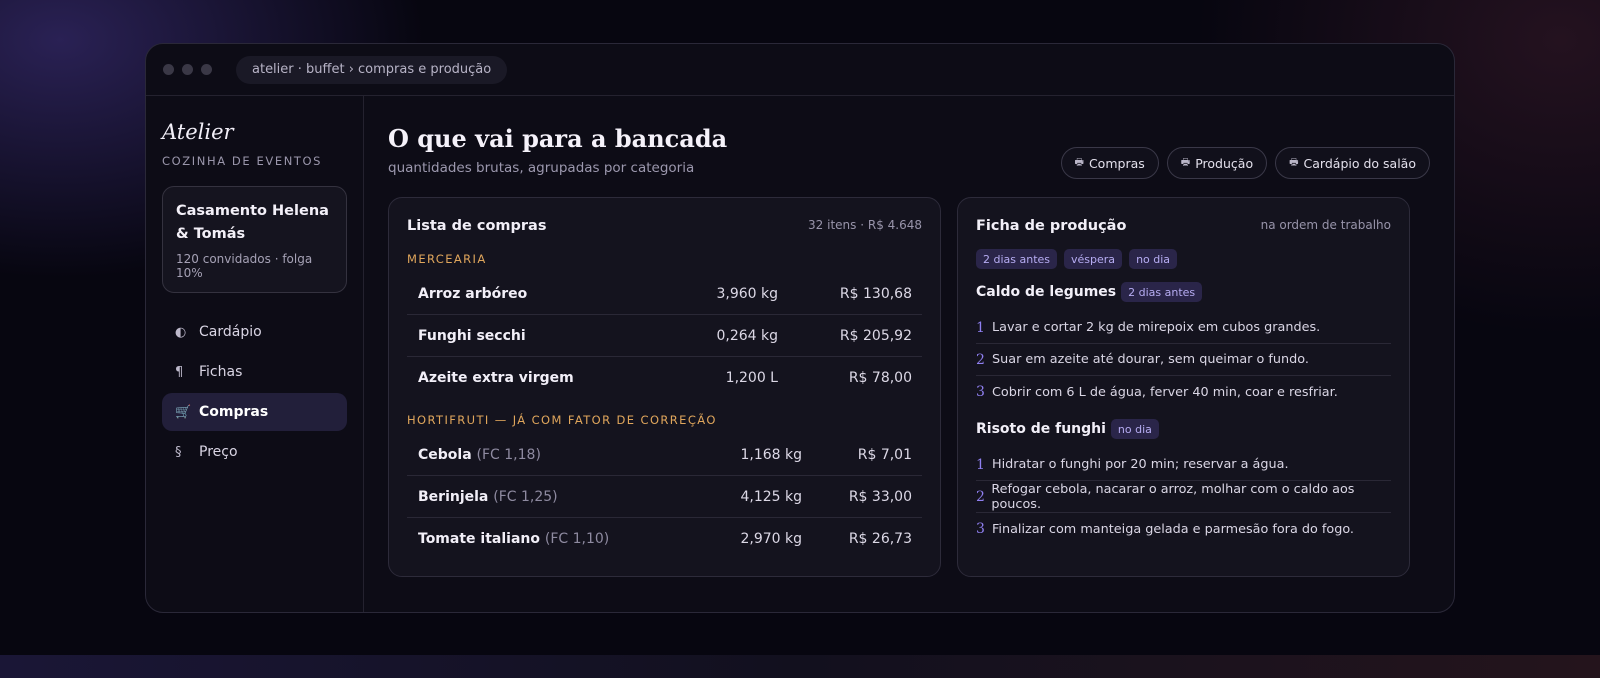 This screenshot has width=1600, height=678. I want to click on window-minimize-dot, so click(187, 69).